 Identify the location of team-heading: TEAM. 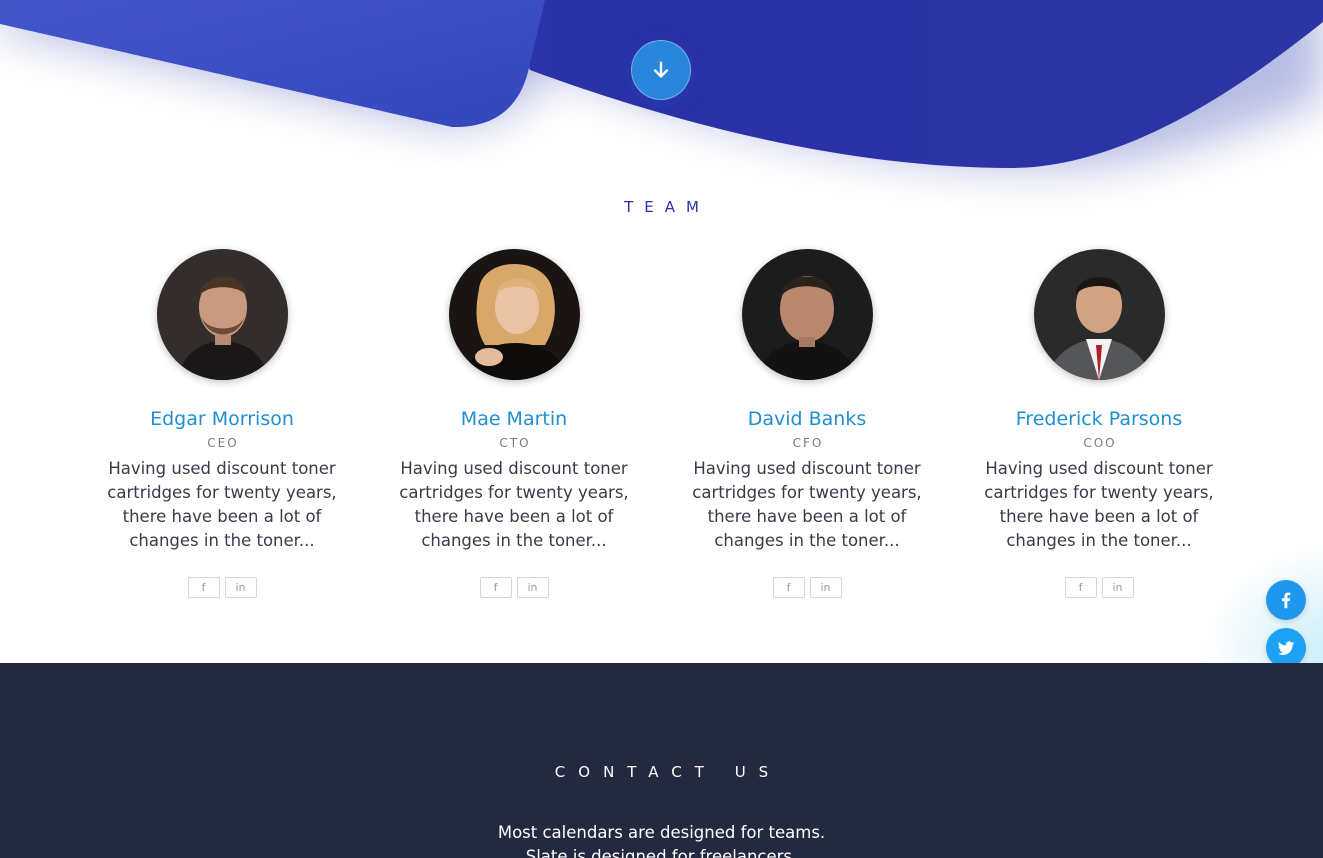
(667, 207).